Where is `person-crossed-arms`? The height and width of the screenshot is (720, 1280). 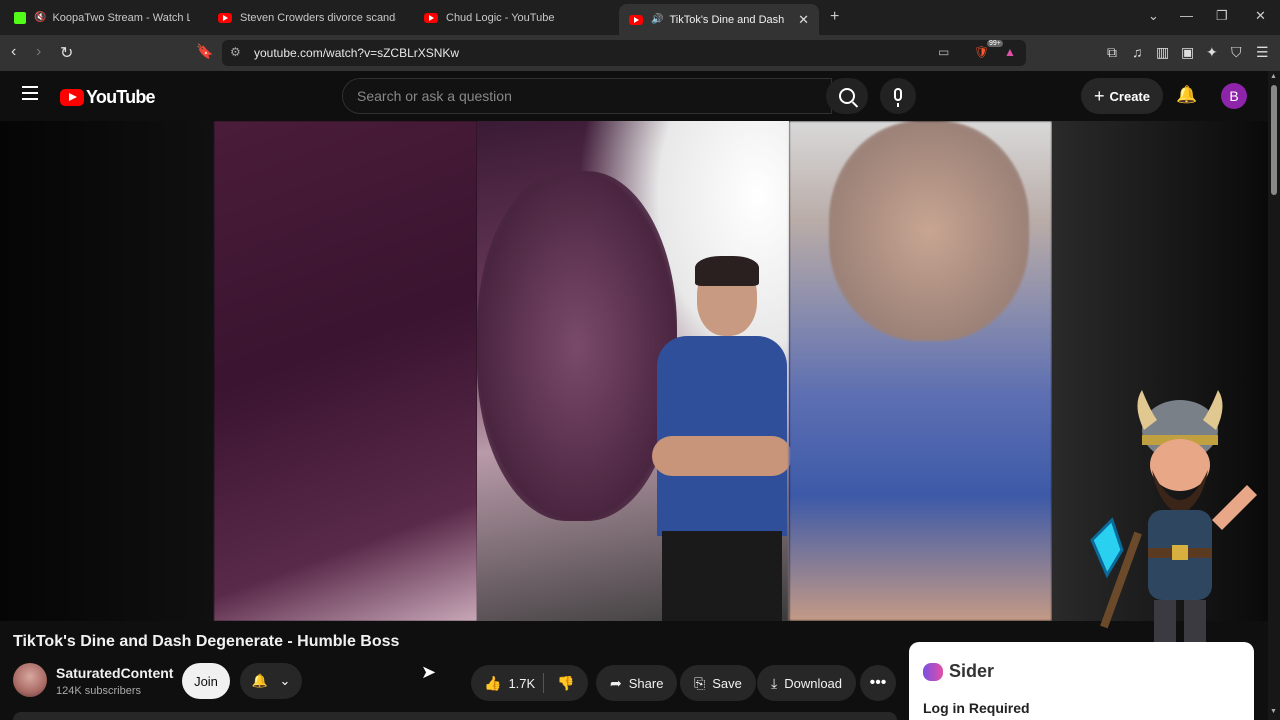 person-crossed-arms is located at coordinates (722, 456).